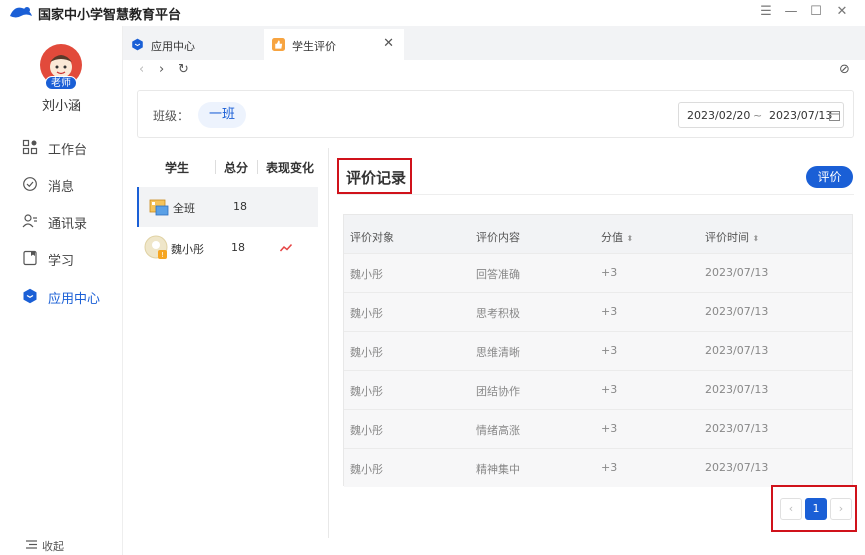 The width and height of the screenshot is (865, 555). What do you see at coordinates (236, 168) in the screenshot?
I see `score-column-header: 总分` at bounding box center [236, 168].